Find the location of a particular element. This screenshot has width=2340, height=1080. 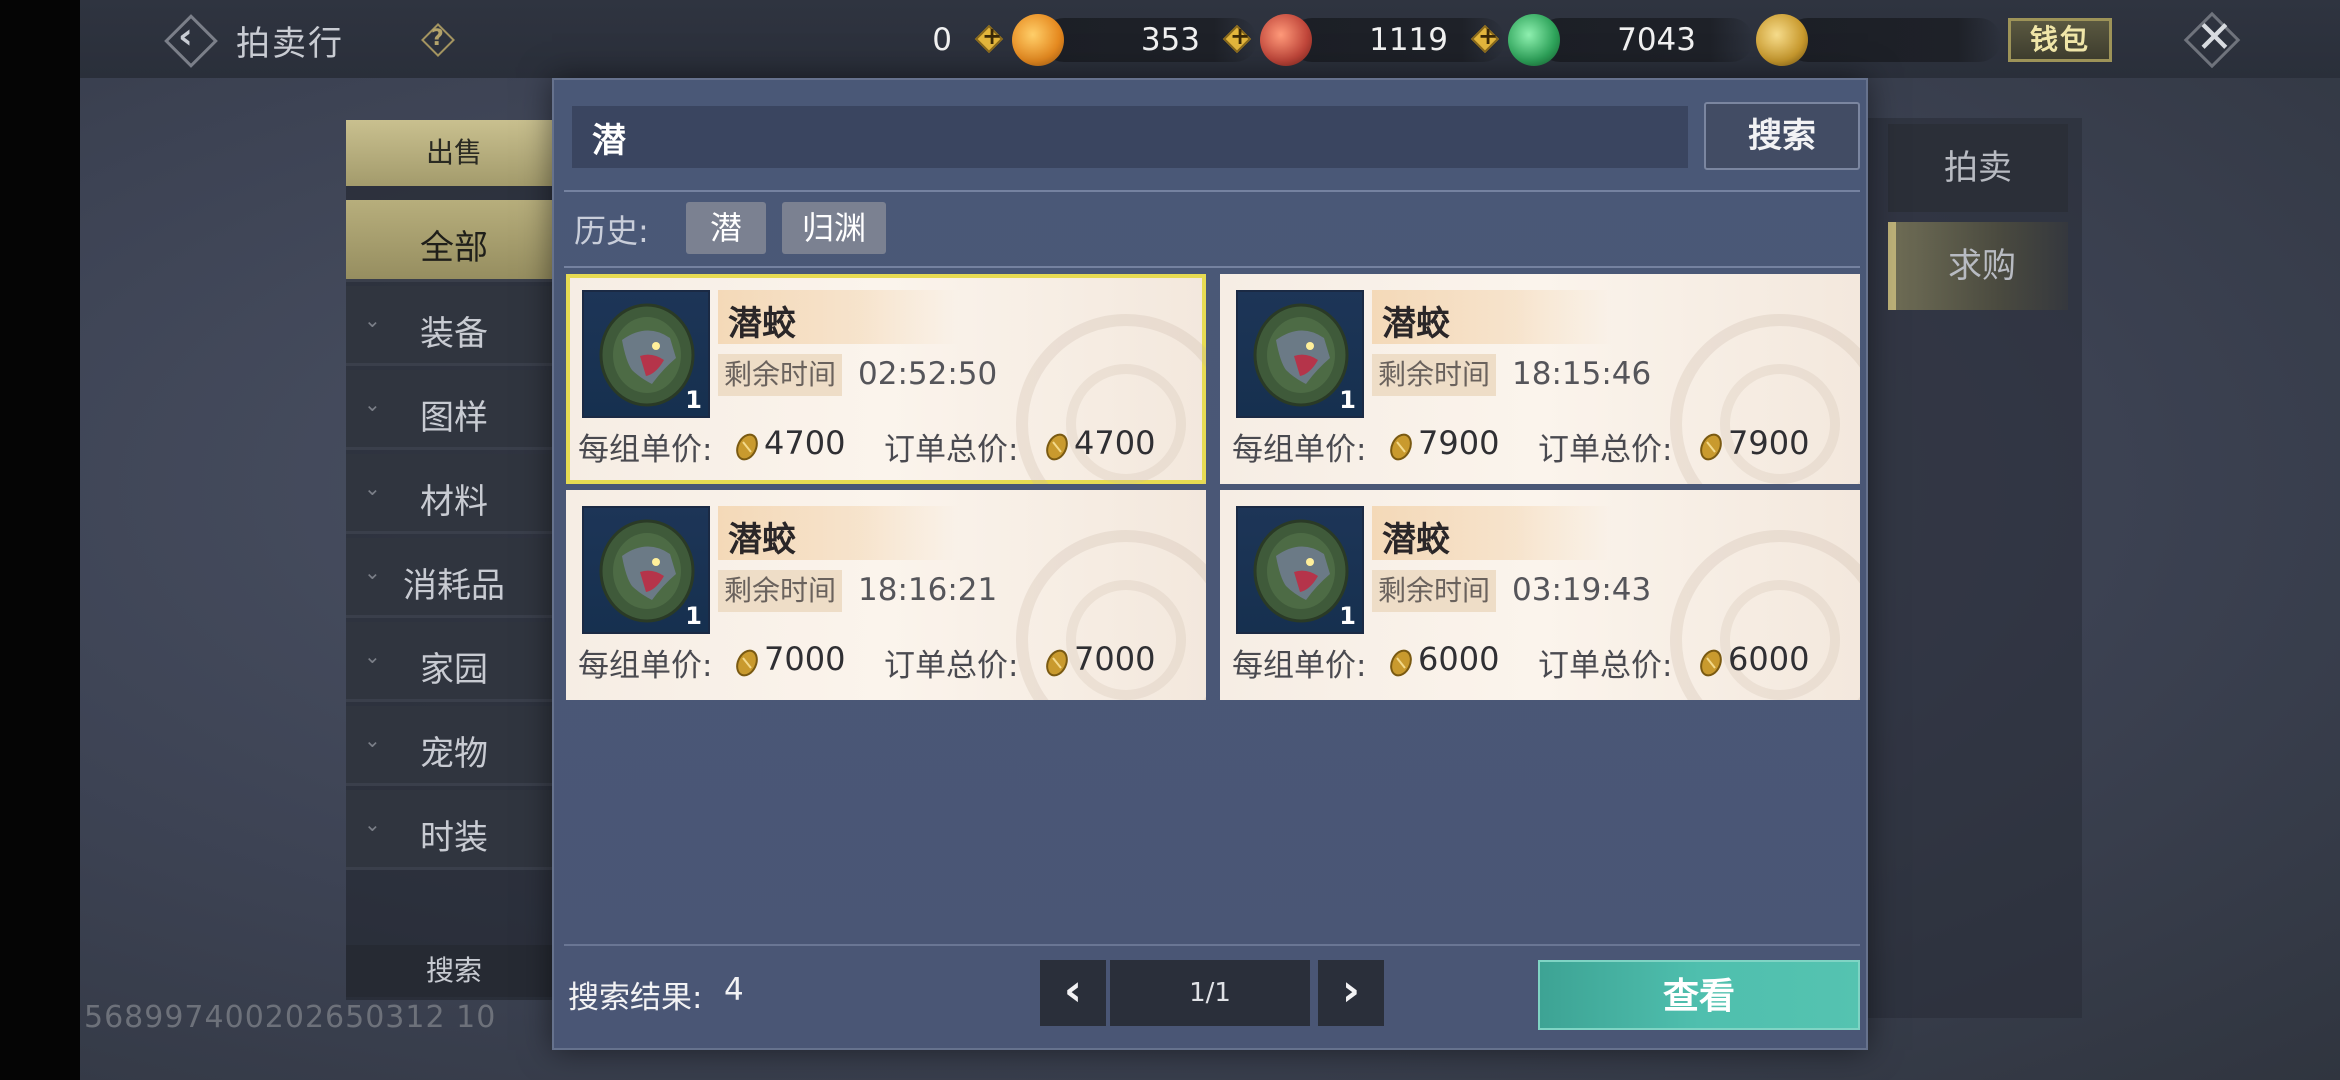

history-label: 历史: is located at coordinates (611, 231).